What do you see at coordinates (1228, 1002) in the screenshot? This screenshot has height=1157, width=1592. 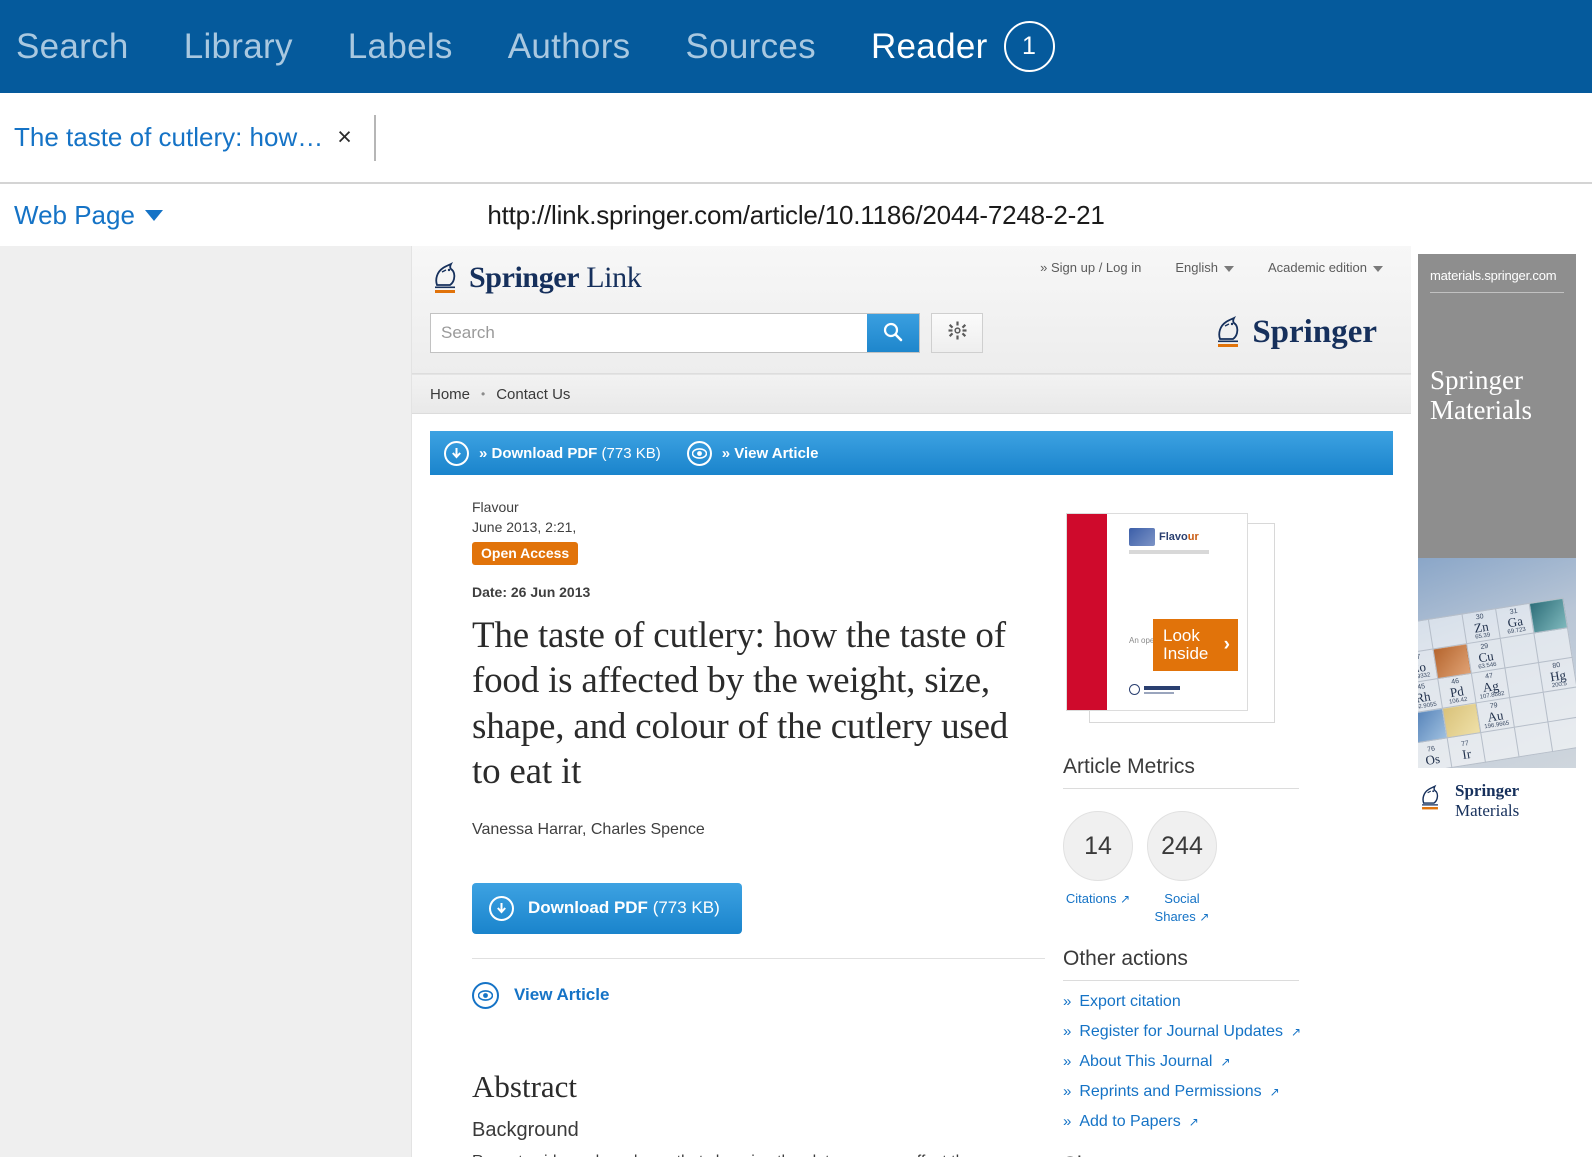 I see `action-export-citation: » Export citation` at bounding box center [1228, 1002].